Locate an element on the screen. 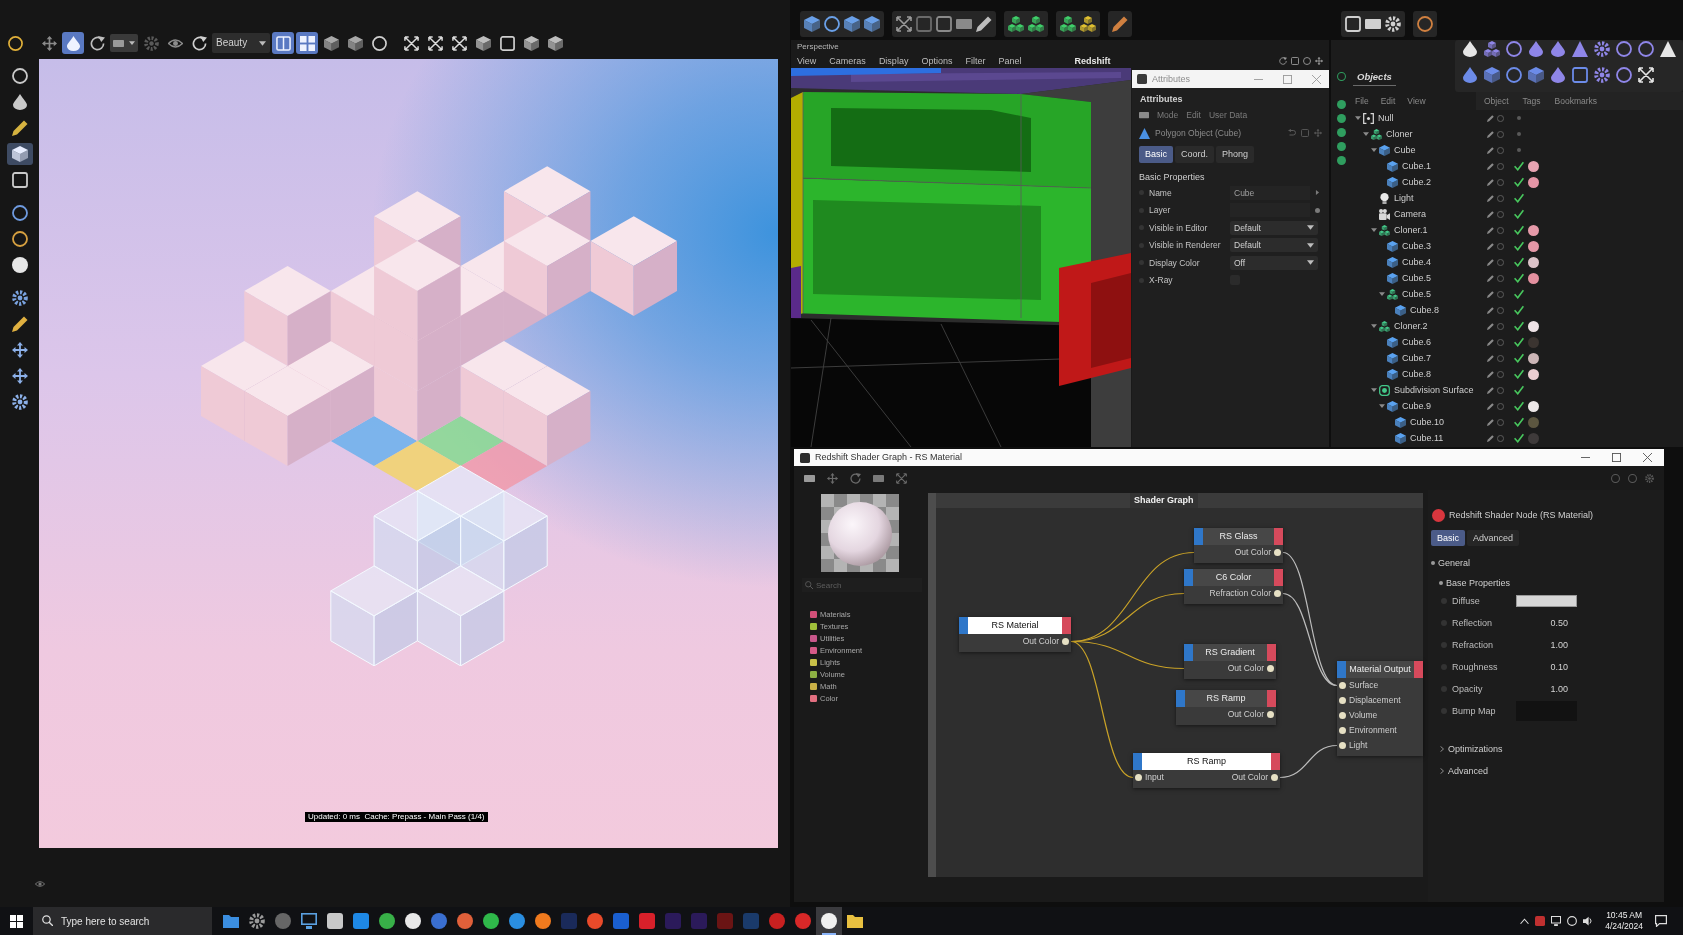  move-icon is located at coordinates (1319, 61).